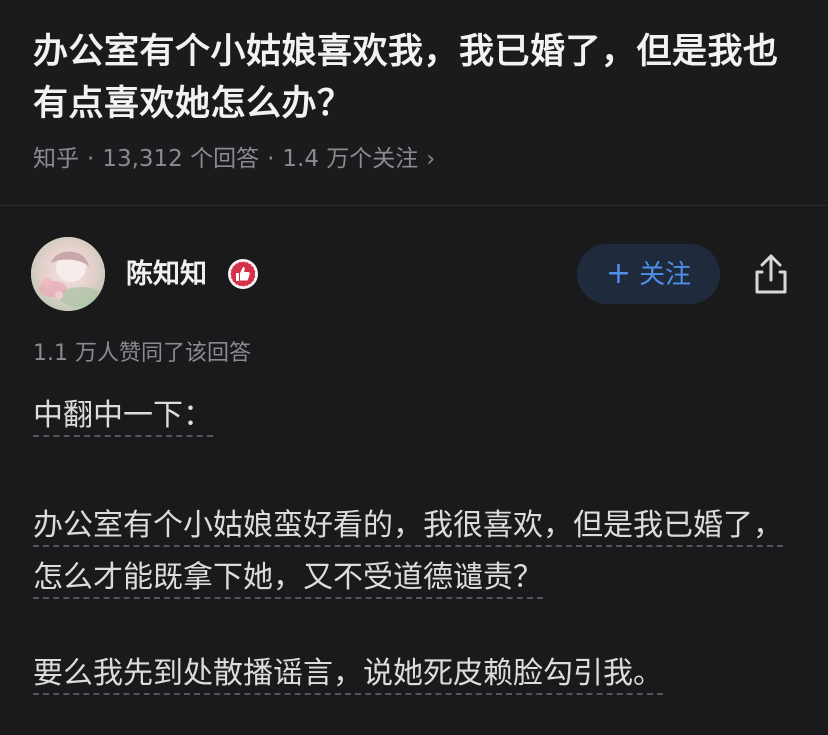  What do you see at coordinates (123, 417) in the screenshot?
I see `paragraph-text: 中翻中一下：` at bounding box center [123, 417].